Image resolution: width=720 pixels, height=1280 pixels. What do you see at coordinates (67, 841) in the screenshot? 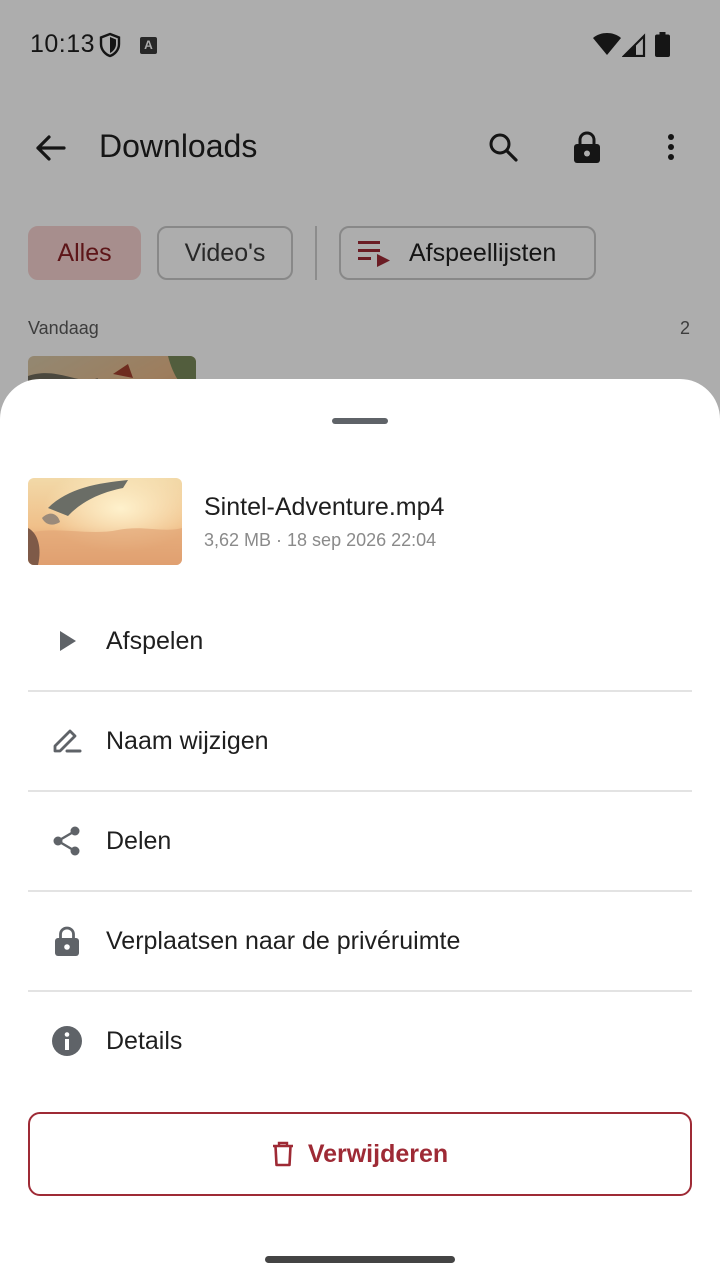
I see `share-icon` at bounding box center [67, 841].